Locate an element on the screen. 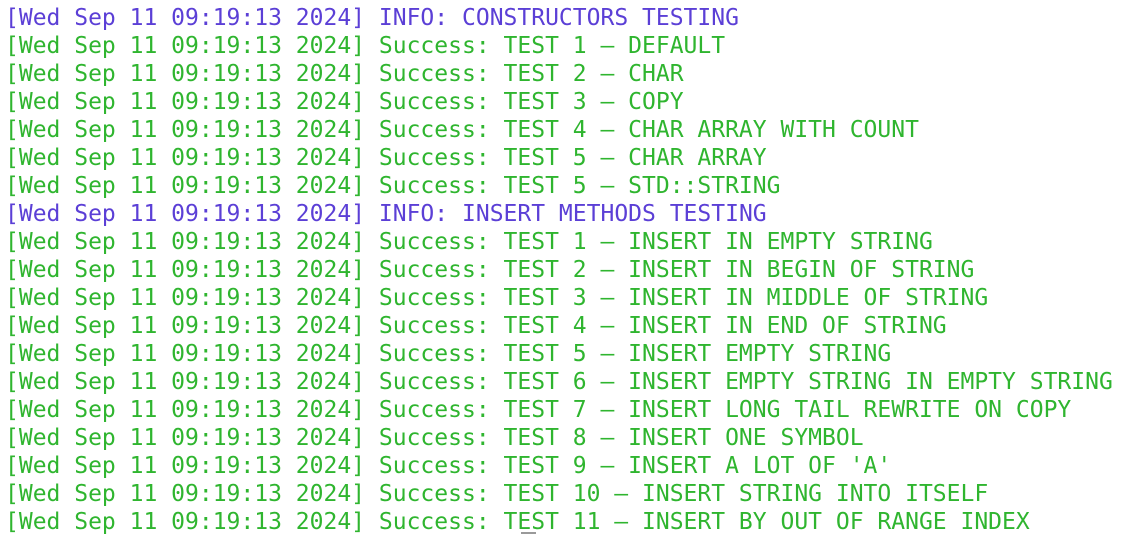 The image size is (1128, 536). log-message: TEST 5 – INSERT EMPTY STRING is located at coordinates (697, 354).